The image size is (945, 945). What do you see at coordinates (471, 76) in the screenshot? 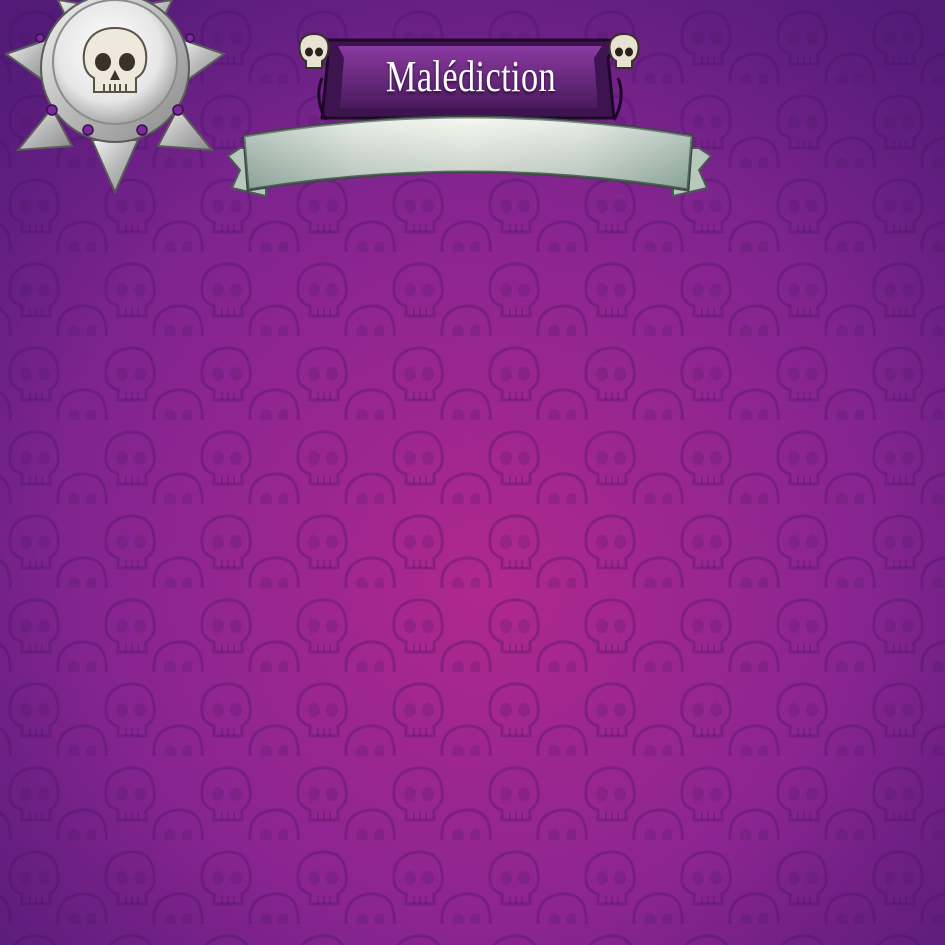
I see `screen-title: Malédiction` at bounding box center [471, 76].